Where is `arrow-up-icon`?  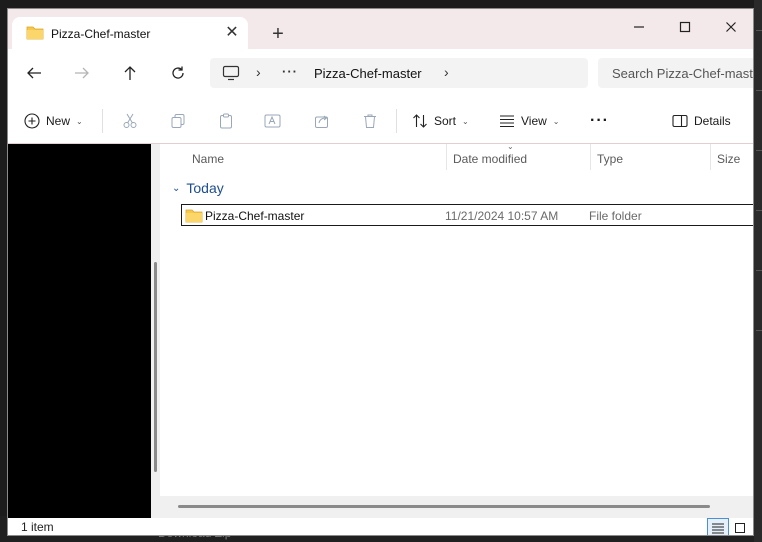
arrow-up-icon is located at coordinates (130, 73).